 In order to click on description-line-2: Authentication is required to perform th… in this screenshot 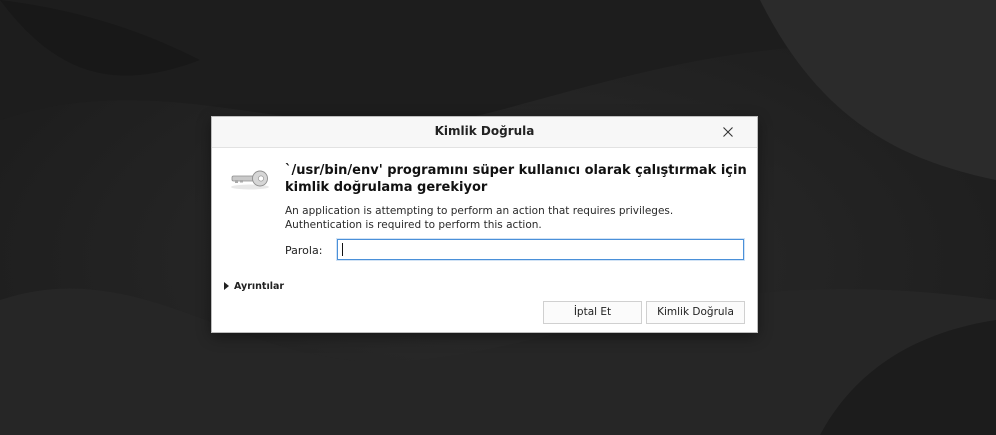, I will do `click(413, 225)`.